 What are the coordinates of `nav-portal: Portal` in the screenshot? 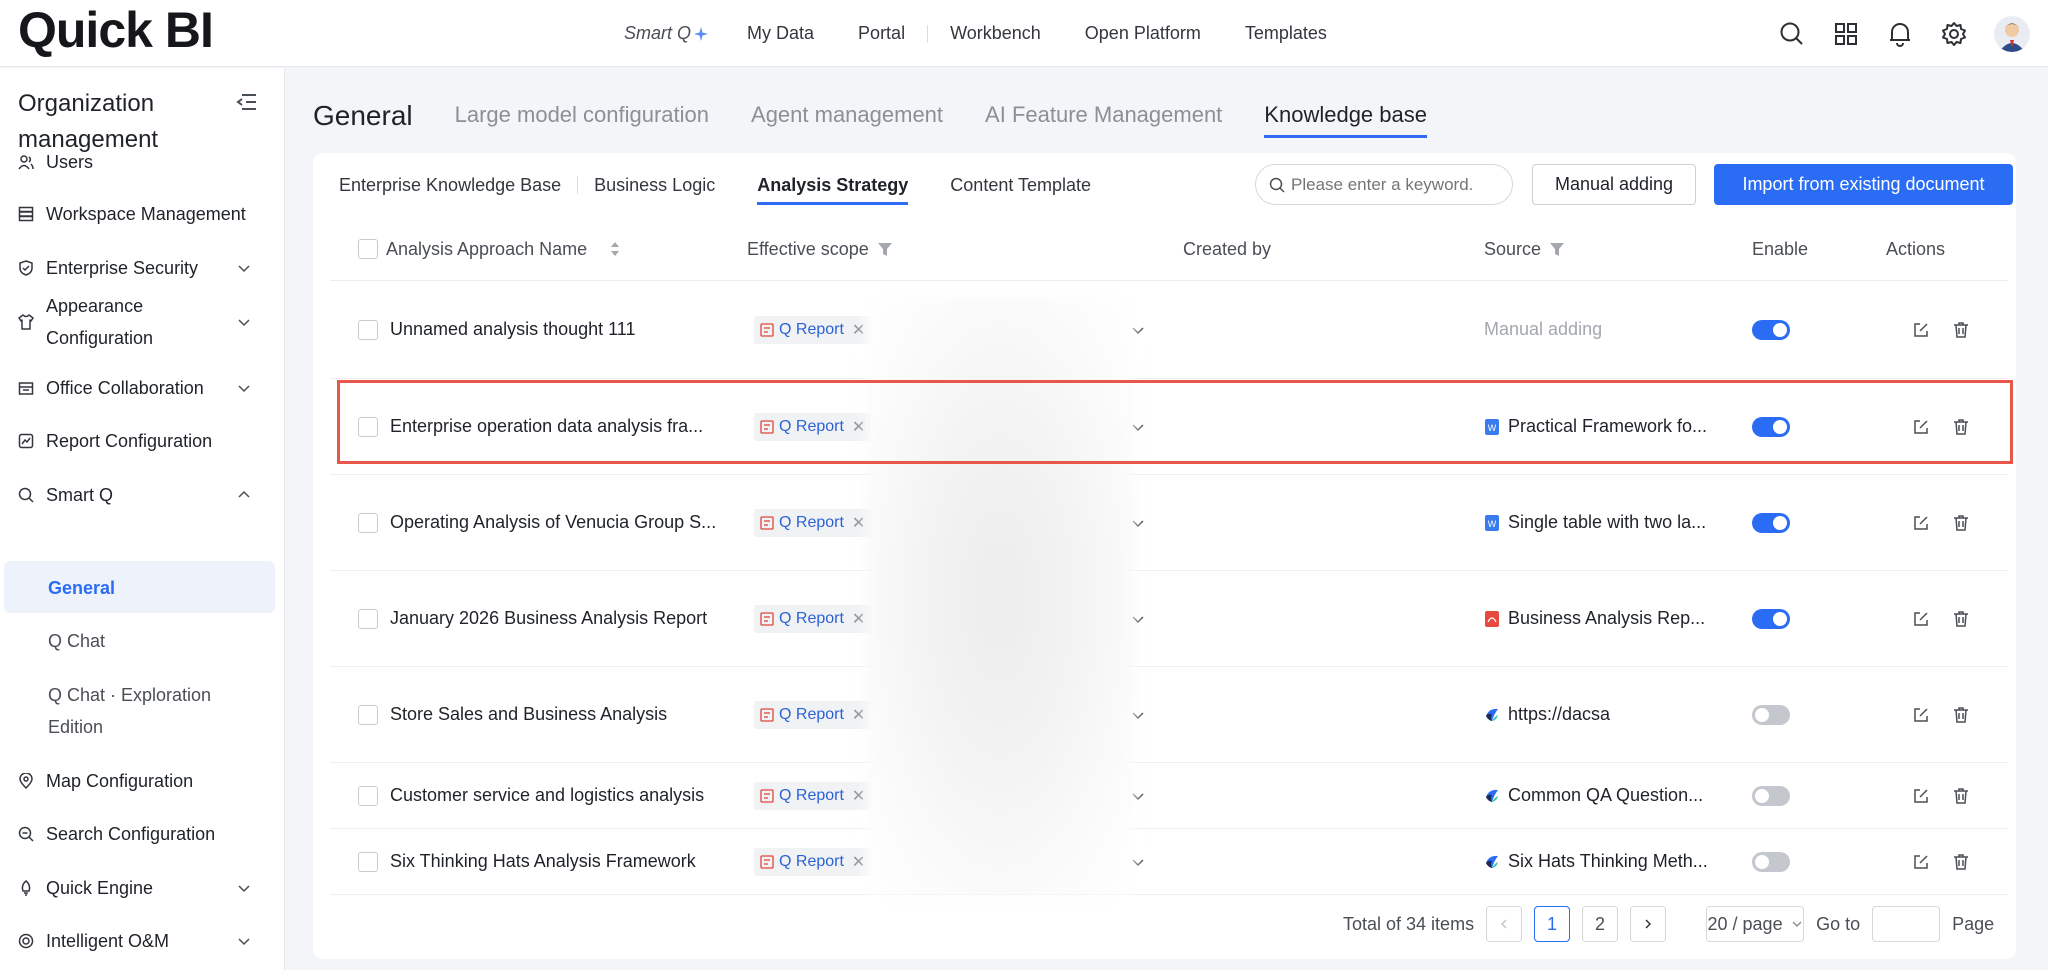 It's located at (881, 33).